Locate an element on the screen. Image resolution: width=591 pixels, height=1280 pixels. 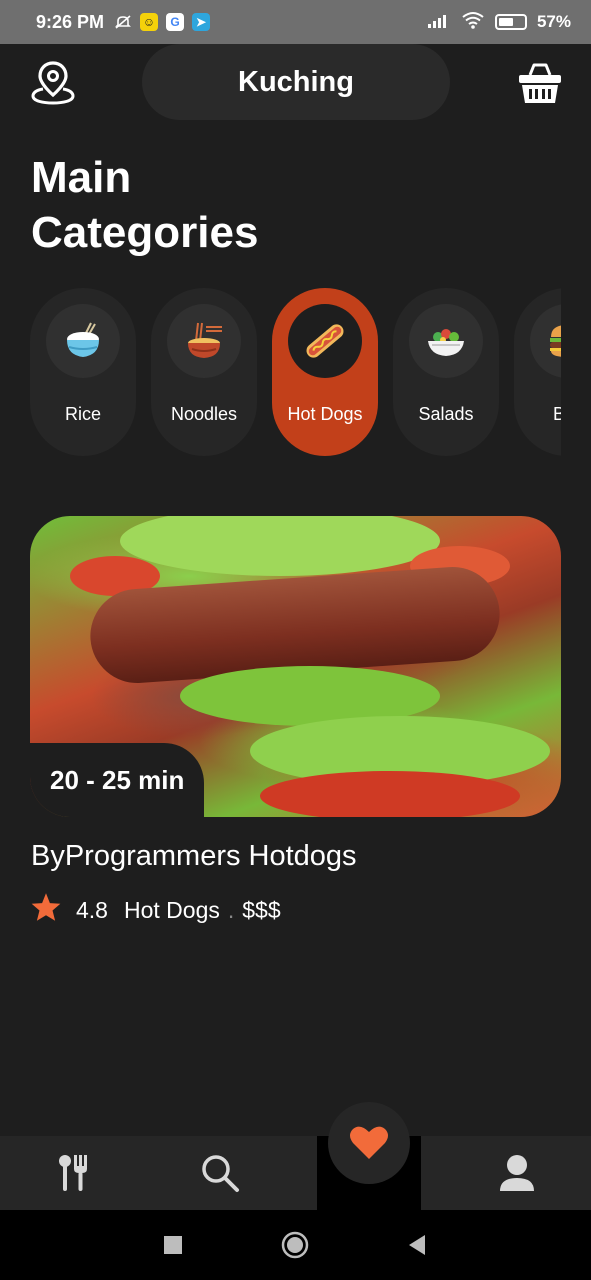
category-label: Noodles is located at coordinates (204, 414).